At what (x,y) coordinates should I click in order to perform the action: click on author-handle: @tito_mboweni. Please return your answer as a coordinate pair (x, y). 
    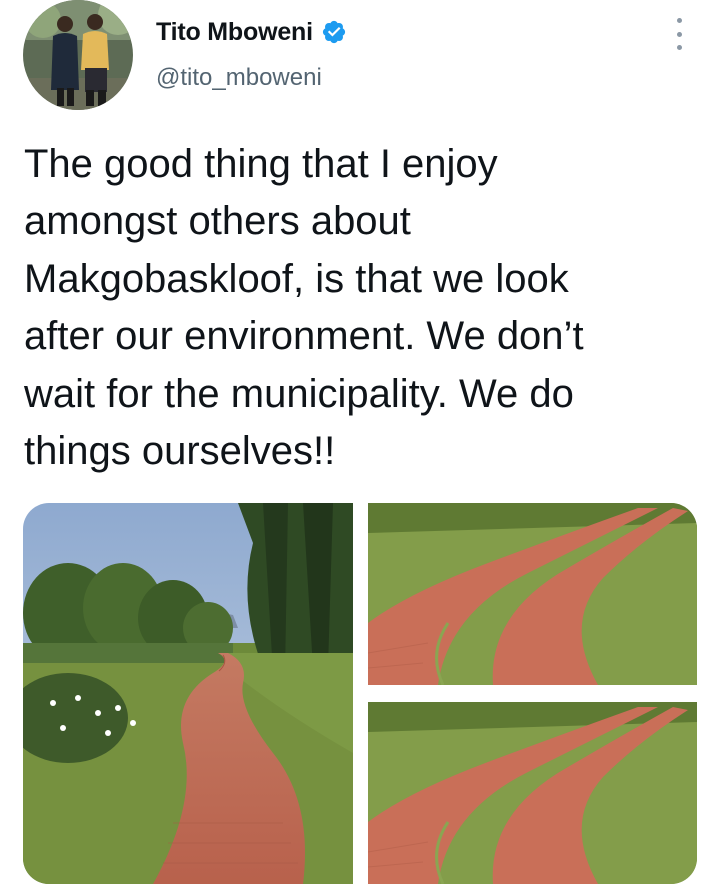
    Looking at the image, I should click on (239, 78).